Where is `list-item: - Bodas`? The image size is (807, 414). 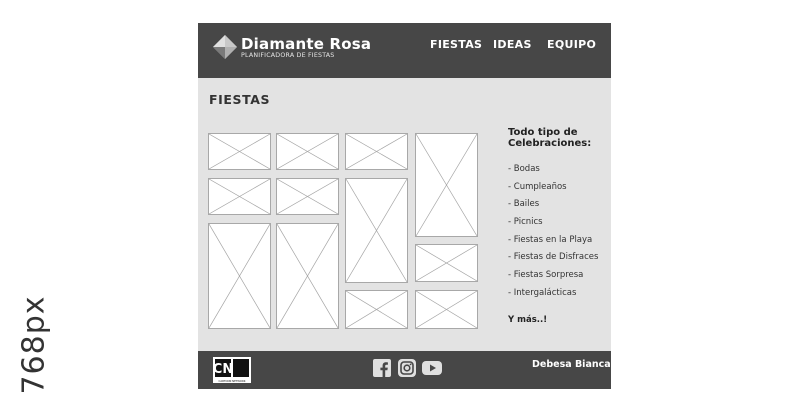
list-item: - Bodas is located at coordinates (524, 169).